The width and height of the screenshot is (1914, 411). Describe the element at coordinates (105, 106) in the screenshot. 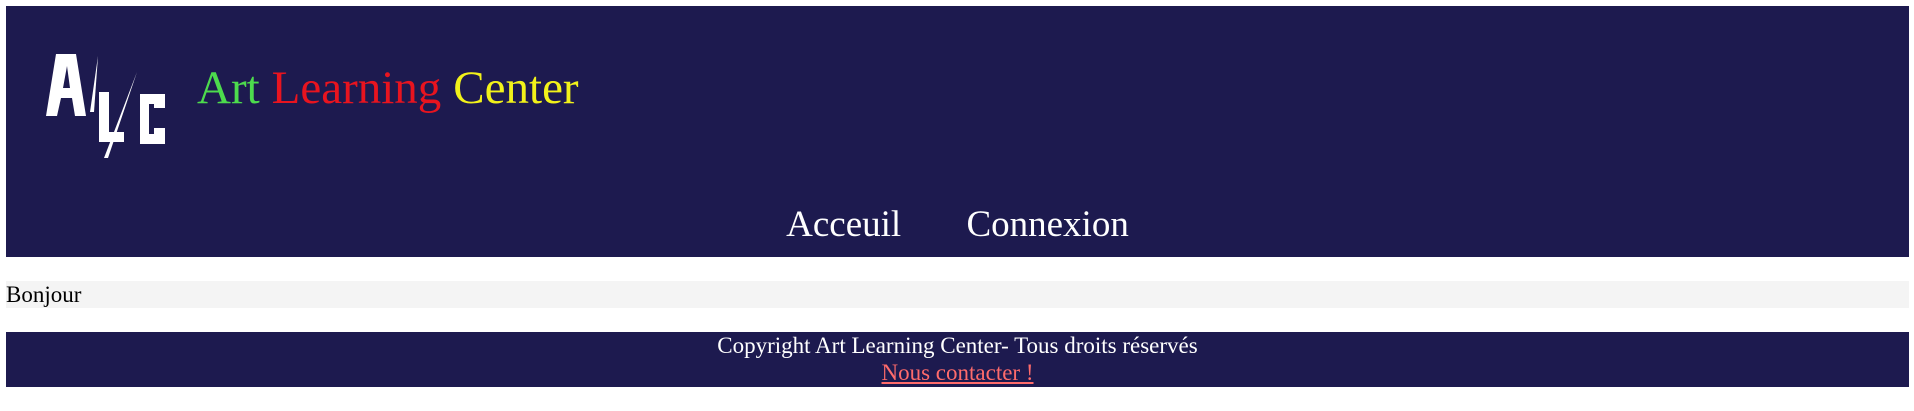

I see `alc-logo` at that location.